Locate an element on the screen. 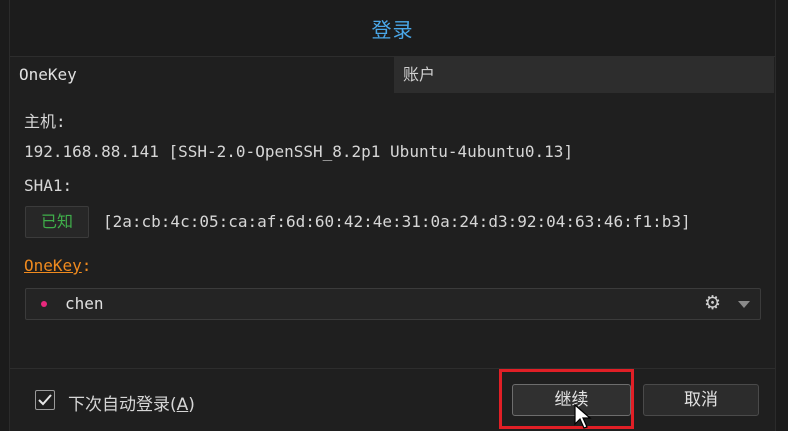 Image resolution: width=788 pixels, height=431 pixels. gear-icon: ⚙ is located at coordinates (712, 303).